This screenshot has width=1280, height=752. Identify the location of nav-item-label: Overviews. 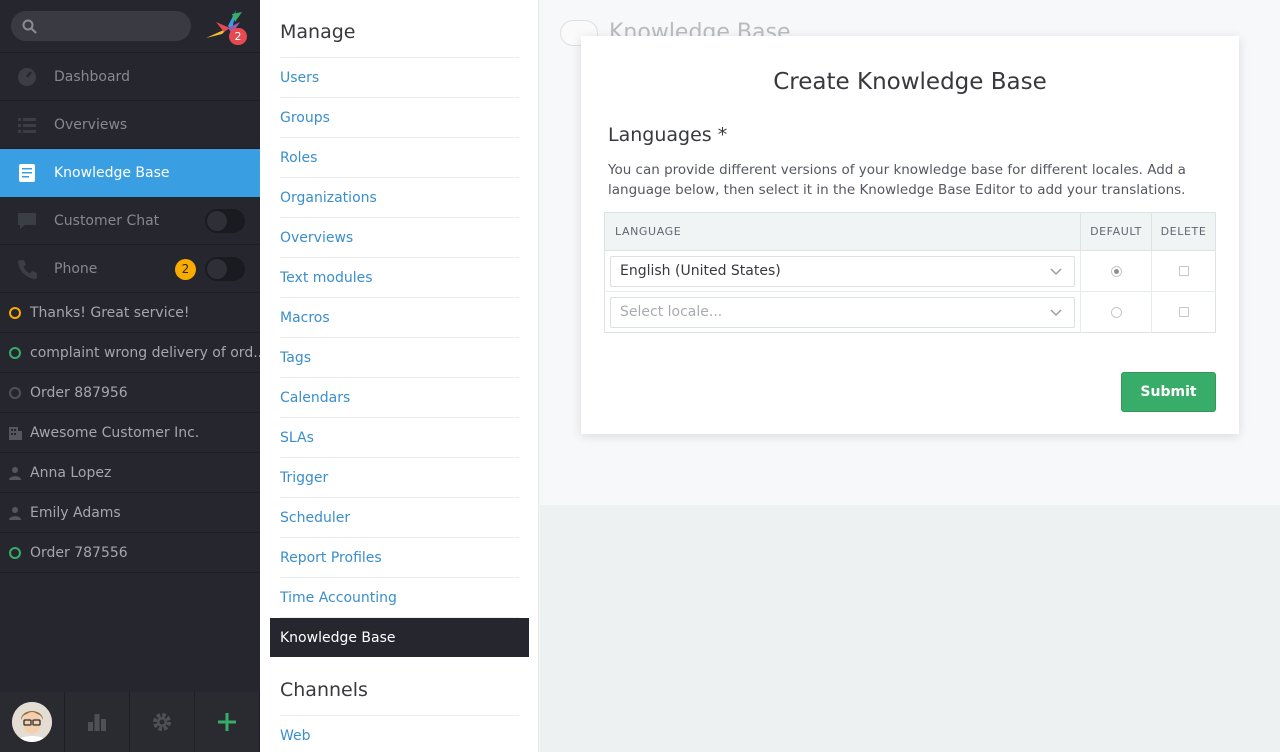
(91, 124).